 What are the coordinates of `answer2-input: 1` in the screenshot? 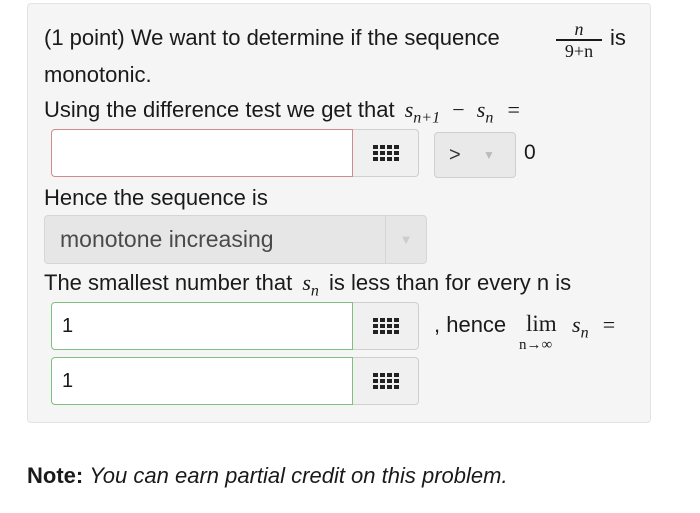 It's located at (202, 326).